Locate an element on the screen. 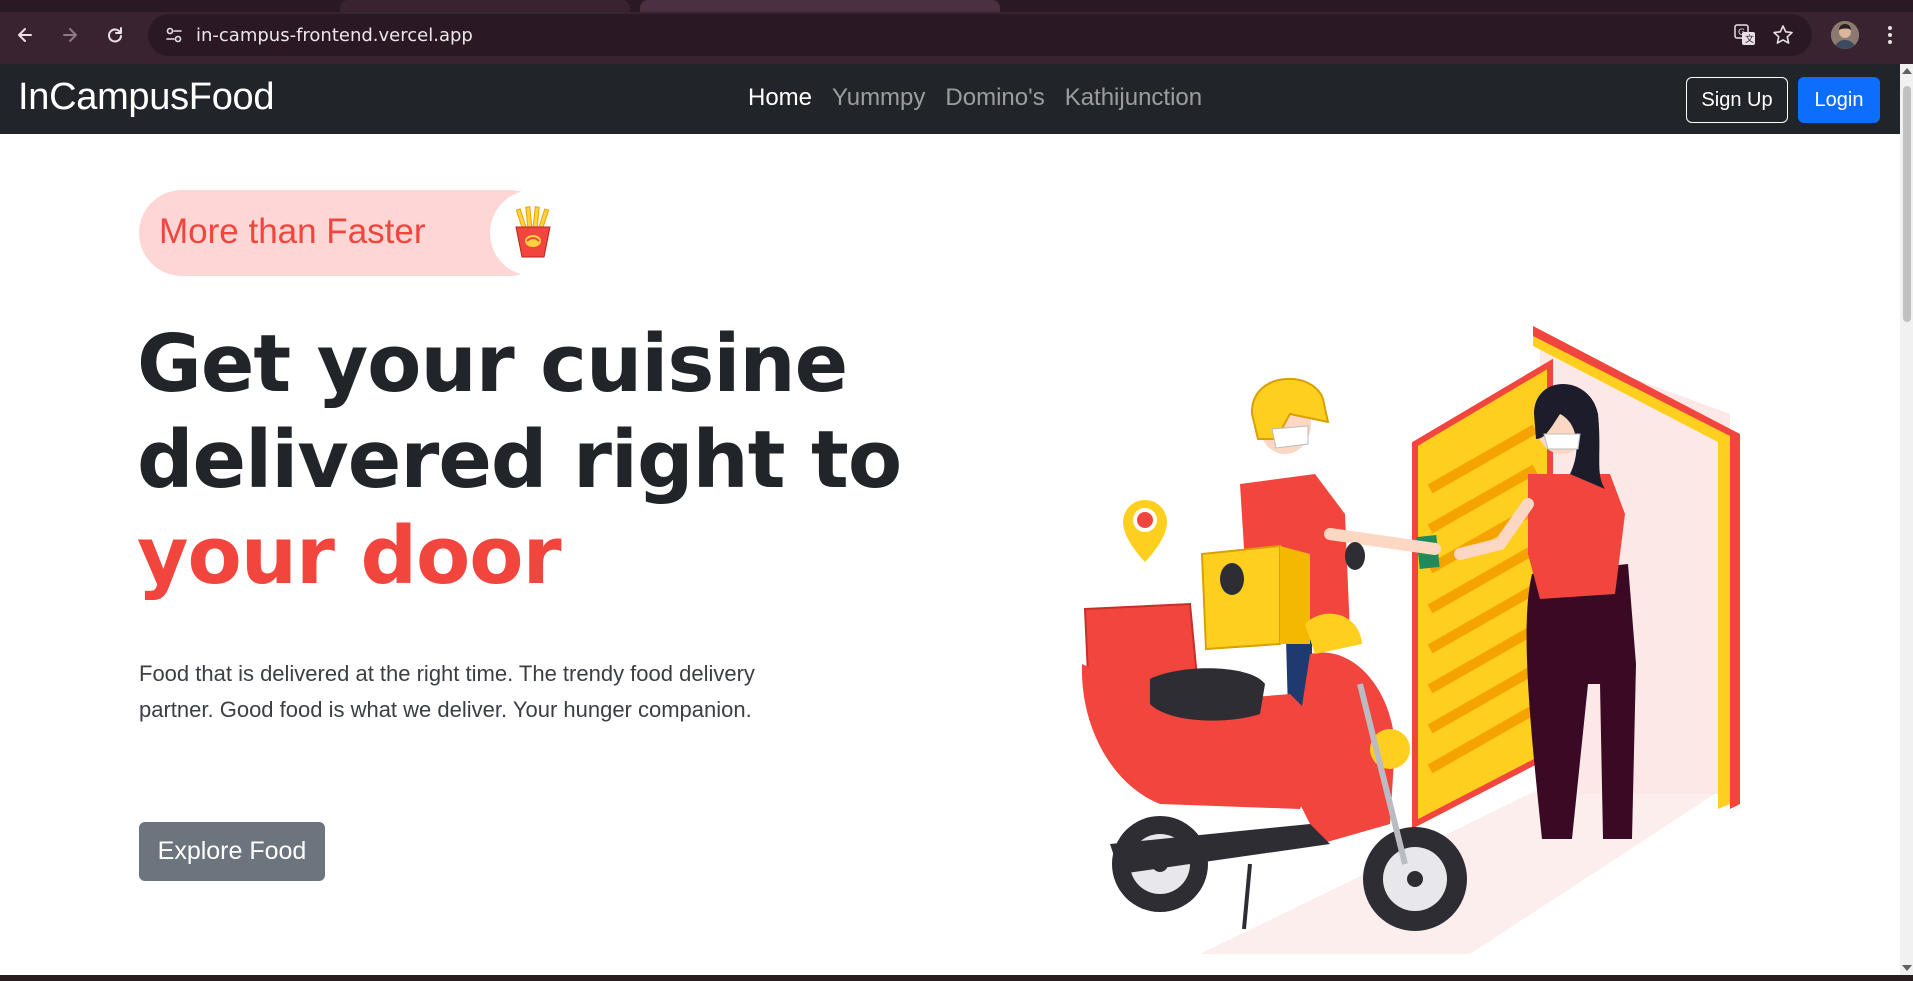  page-scrollbar is located at coordinates (1906, 519).